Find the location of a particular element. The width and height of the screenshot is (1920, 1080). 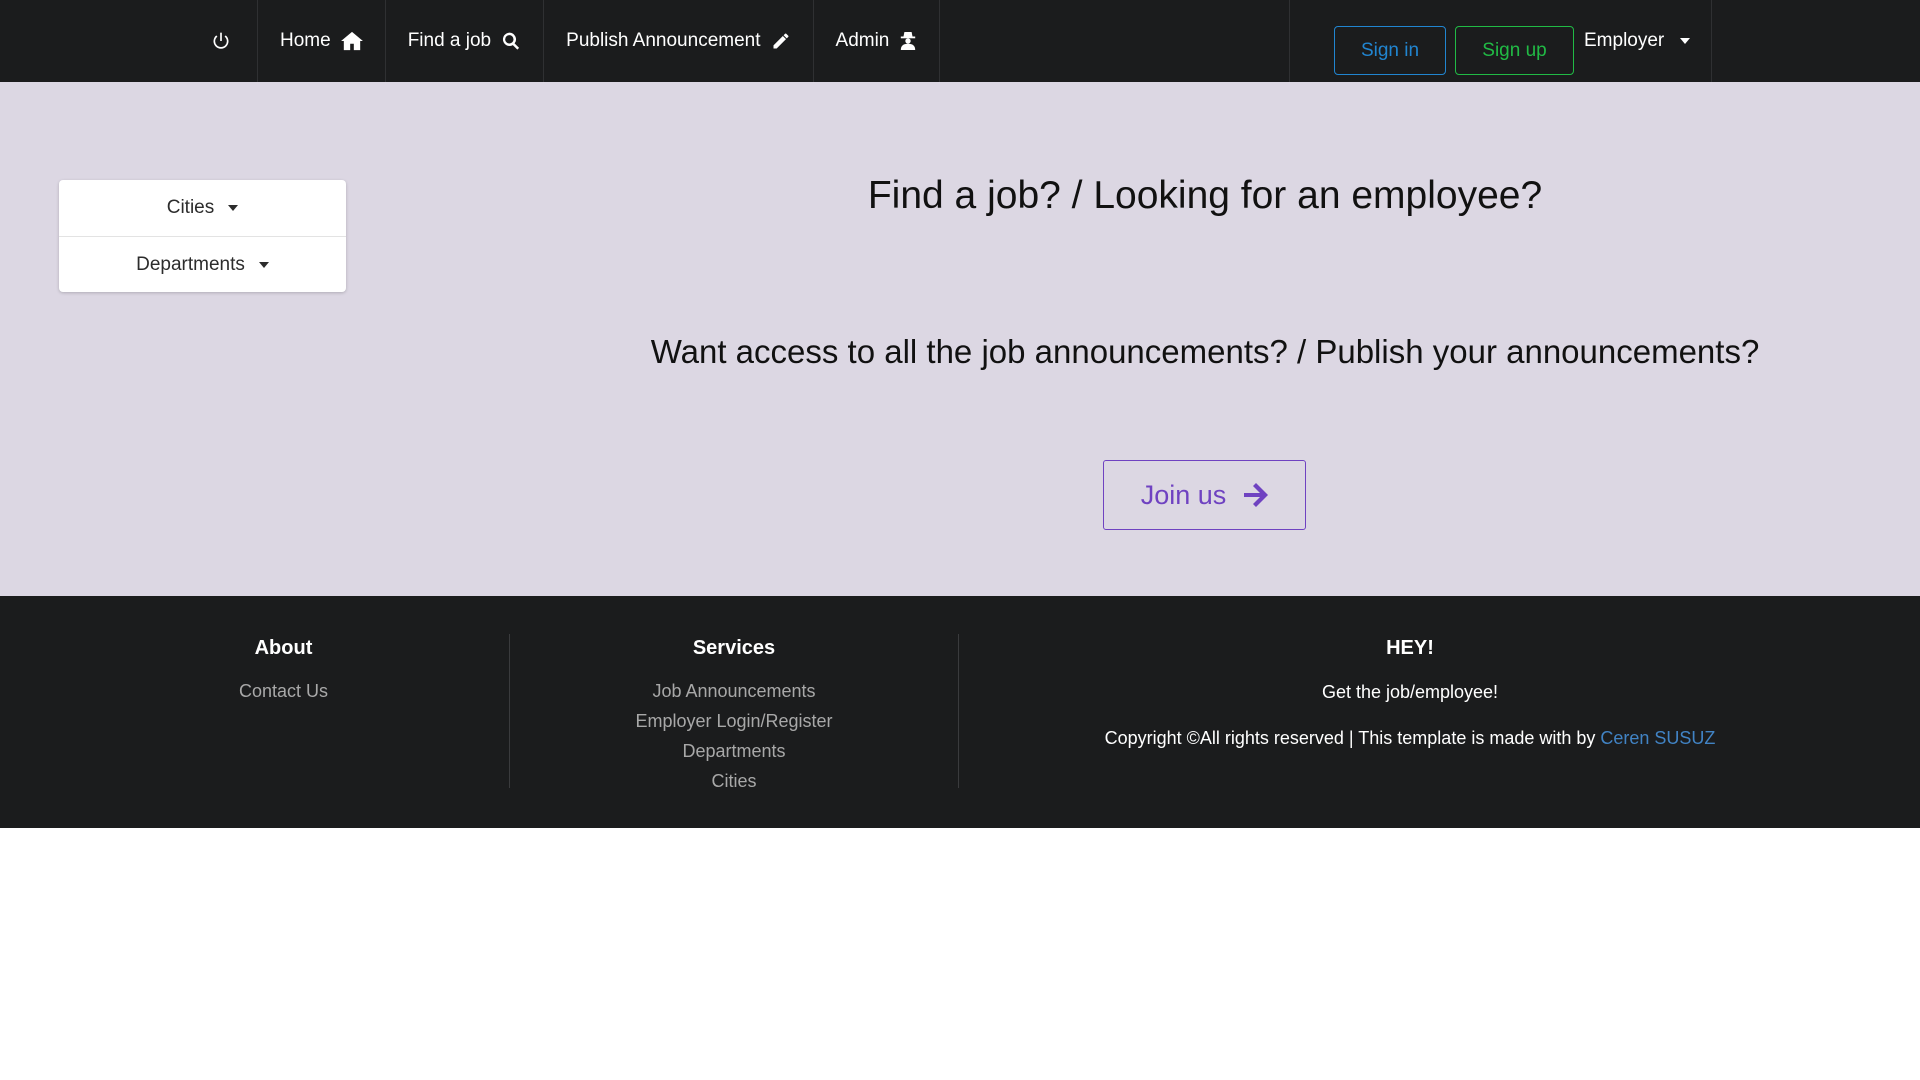

join-us-label: Join us is located at coordinates (1183, 494).